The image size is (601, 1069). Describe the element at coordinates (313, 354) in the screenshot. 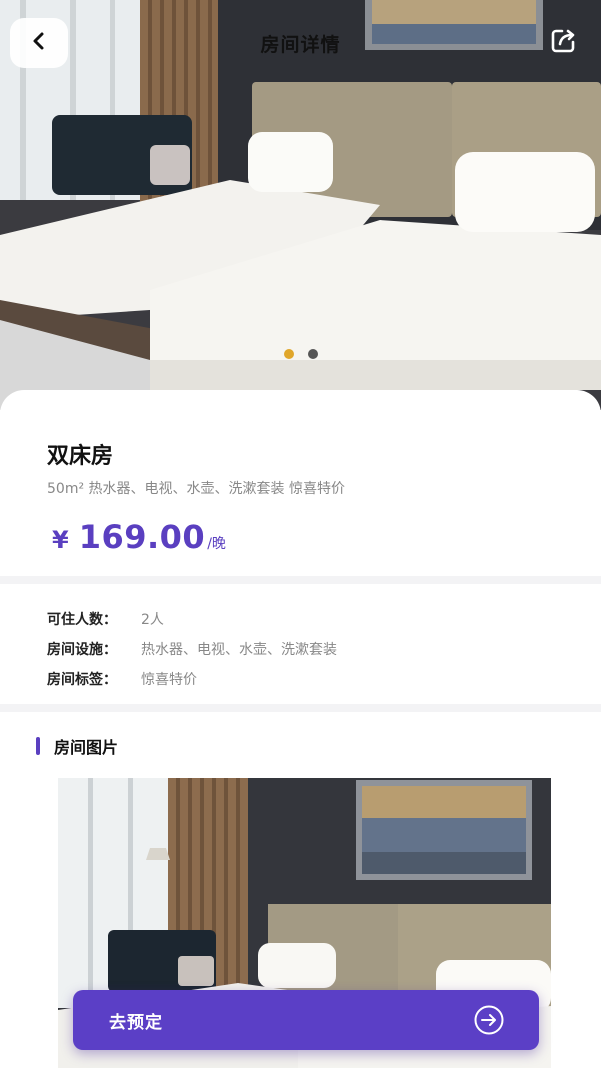

I see `carousel-dot` at that location.